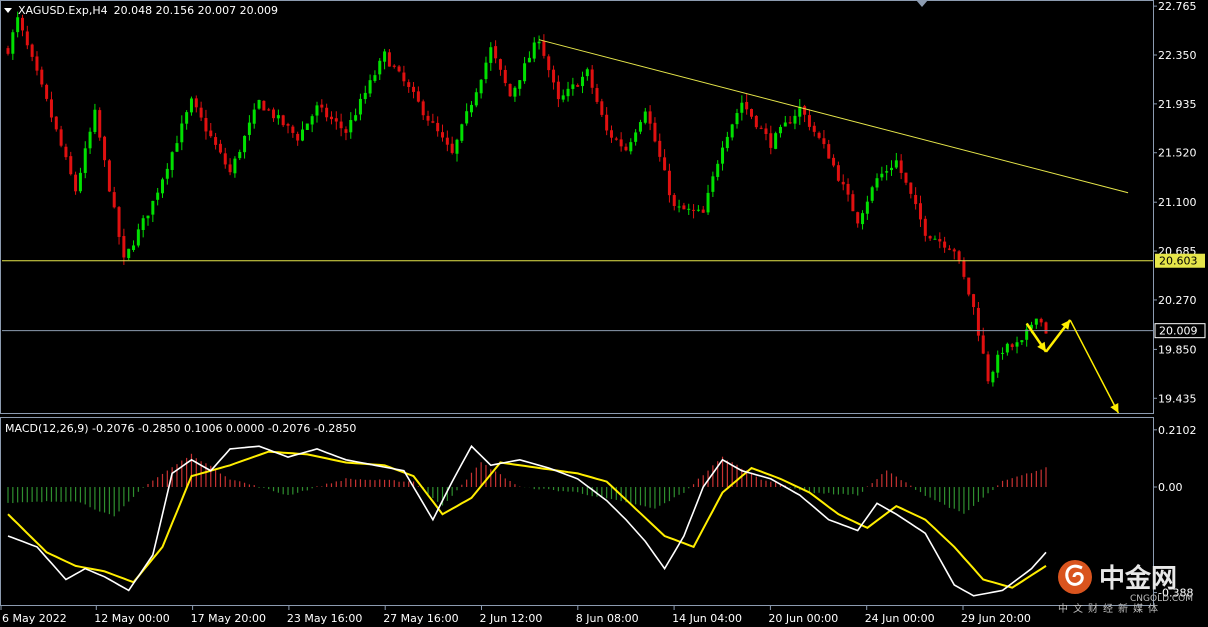 The height and width of the screenshot is (627, 1208). Describe the element at coordinates (1177, 55) in the screenshot. I see `price-tick-label: 22.350` at that location.